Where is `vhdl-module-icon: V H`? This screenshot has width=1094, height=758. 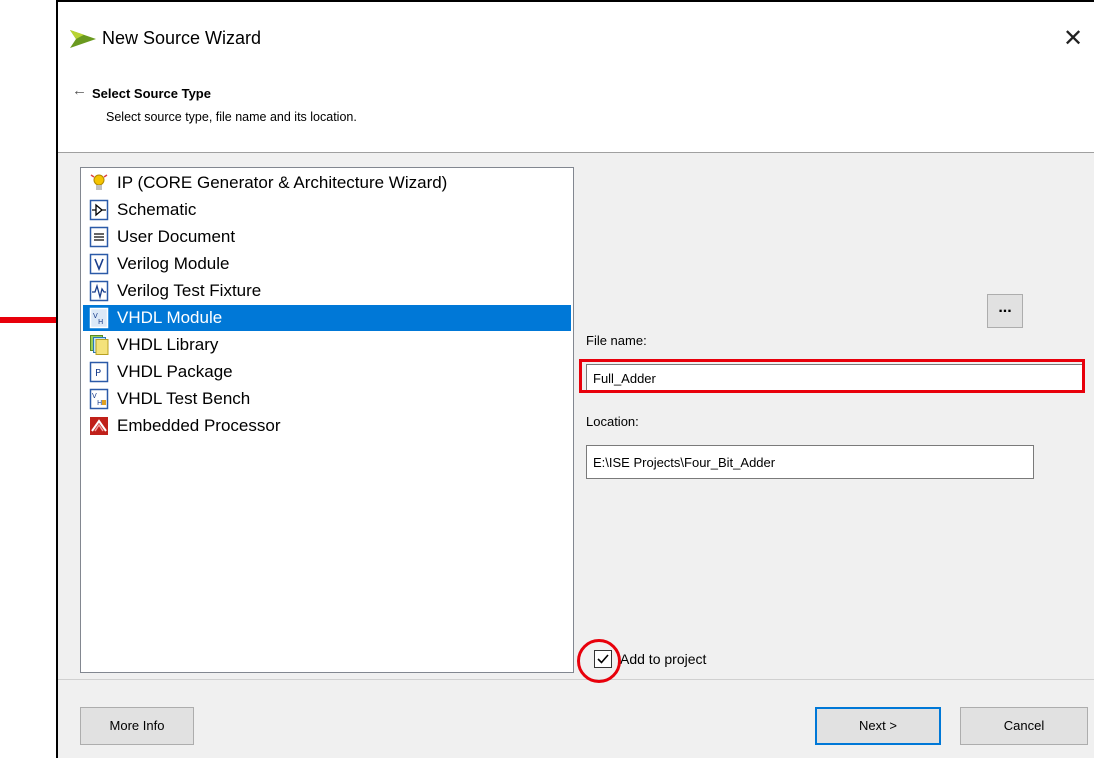
vhdl-module-icon: V H is located at coordinates (99, 318).